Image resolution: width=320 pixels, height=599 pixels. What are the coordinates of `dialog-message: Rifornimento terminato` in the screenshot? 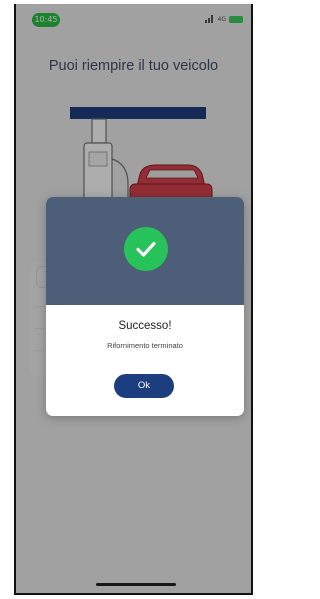 It's located at (145, 345).